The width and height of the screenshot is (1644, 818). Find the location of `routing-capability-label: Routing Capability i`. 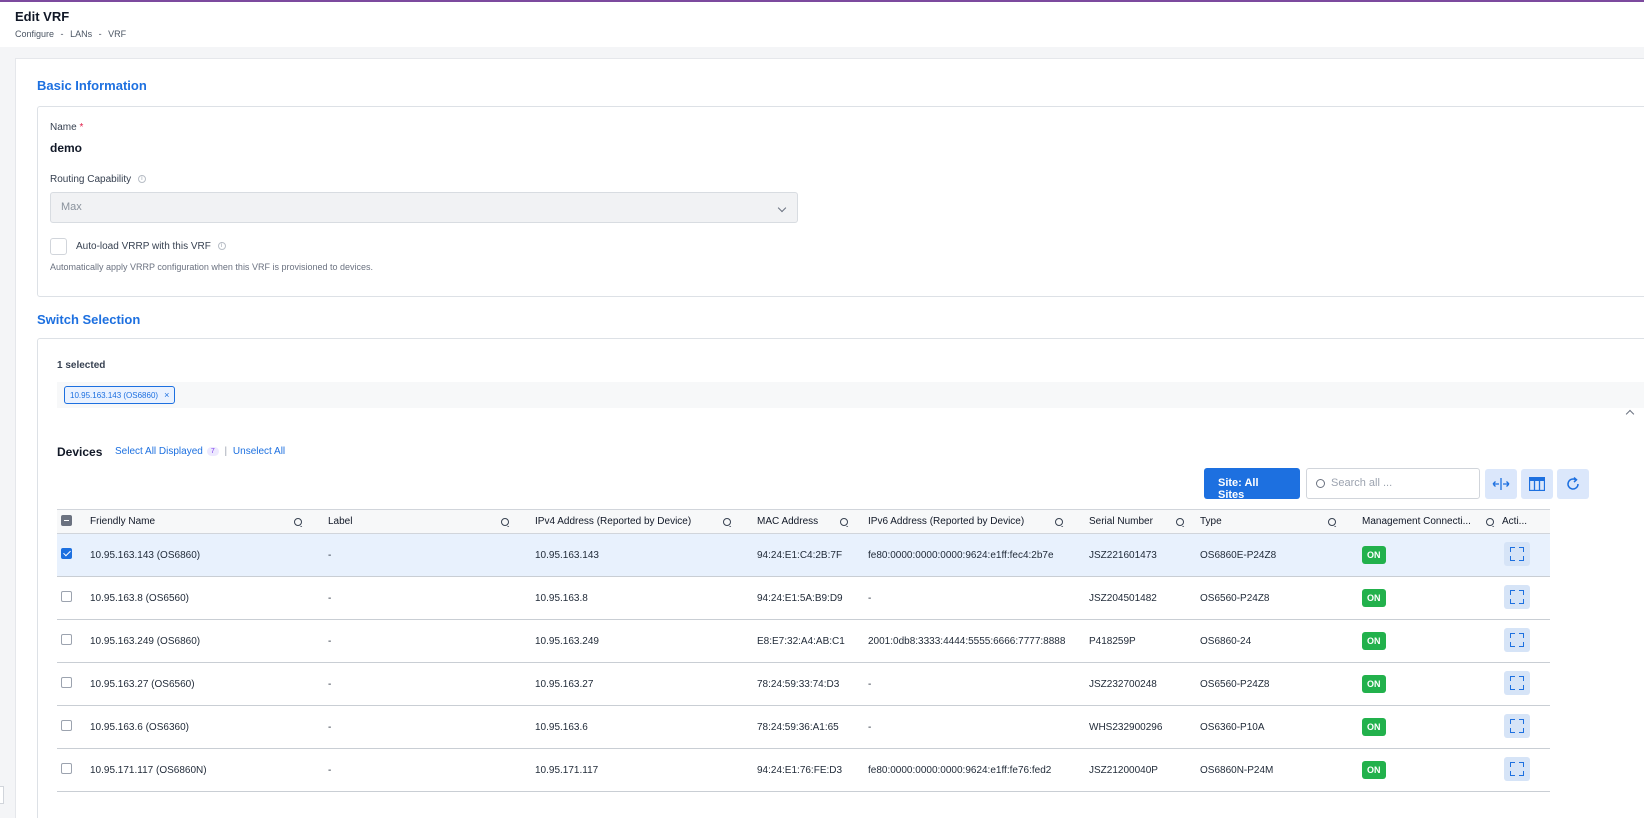

routing-capability-label: Routing Capability i is located at coordinates (98, 179).